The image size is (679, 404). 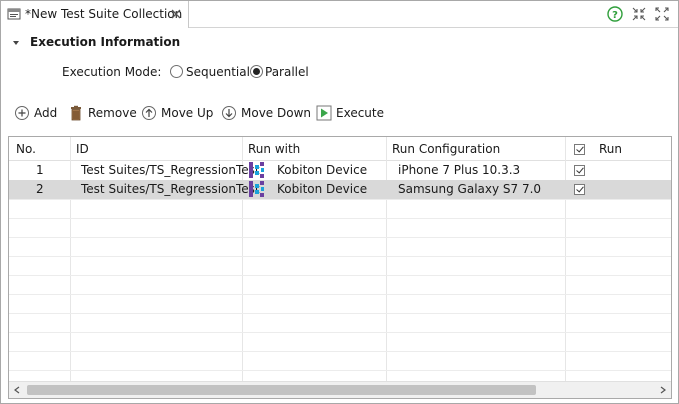 What do you see at coordinates (22, 113) in the screenshot?
I see `add-icon` at bounding box center [22, 113].